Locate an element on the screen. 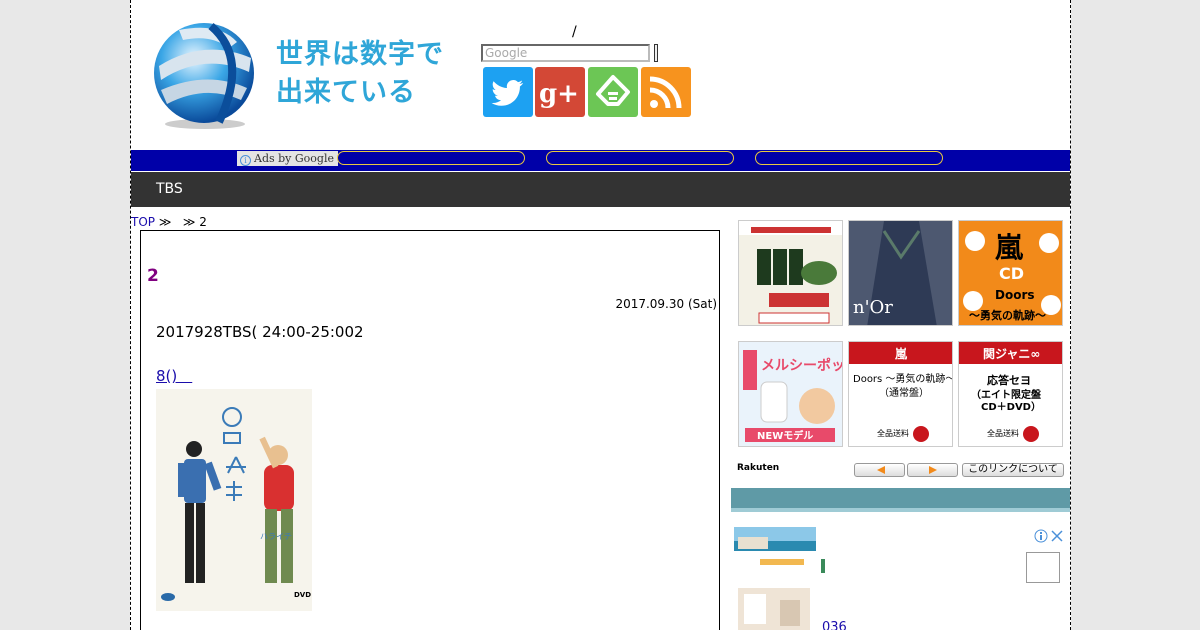 Image resolution: width=1200 pixels, height=630 pixels. search-input: Google is located at coordinates (565, 53).